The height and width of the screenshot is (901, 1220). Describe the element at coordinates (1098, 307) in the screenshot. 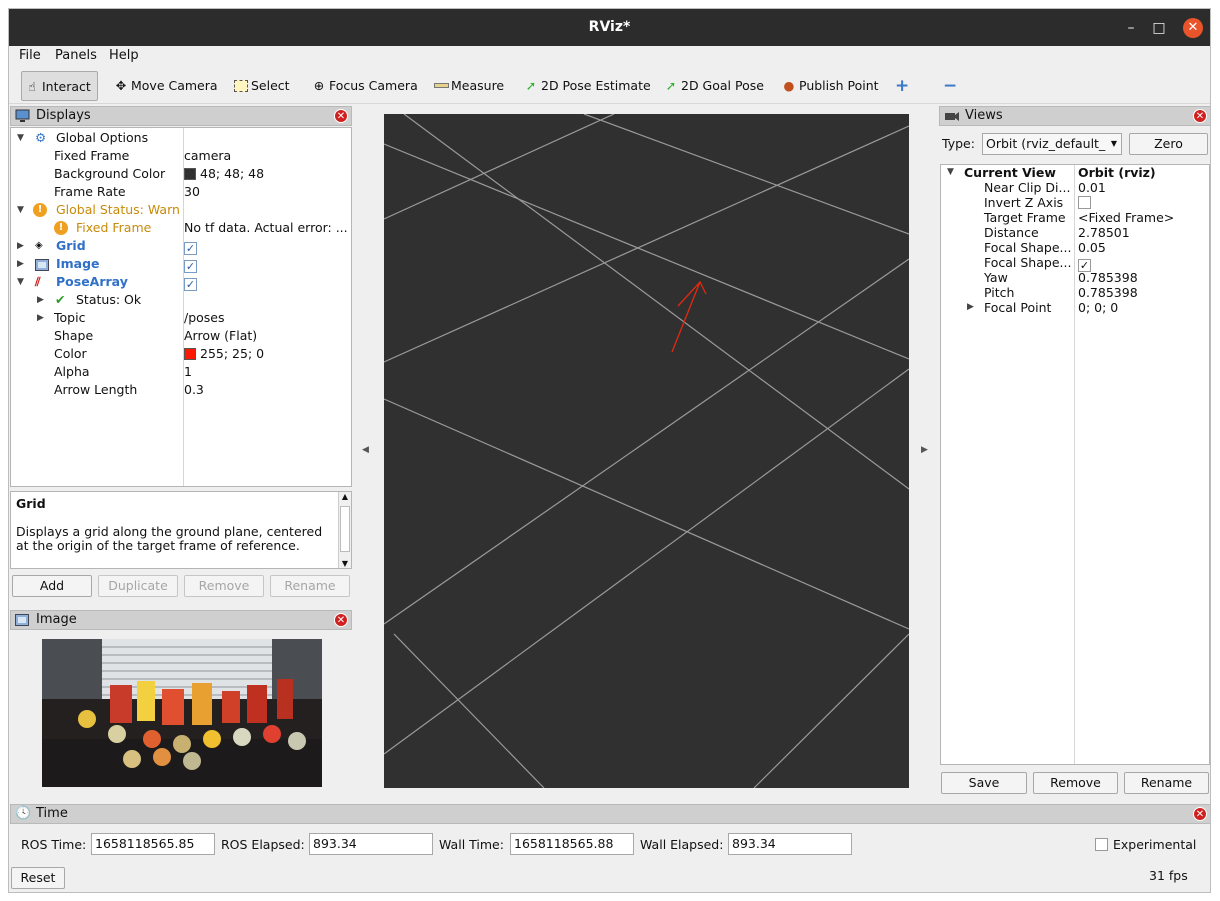

I see `focal-point-value: 0; 0; 0` at that location.